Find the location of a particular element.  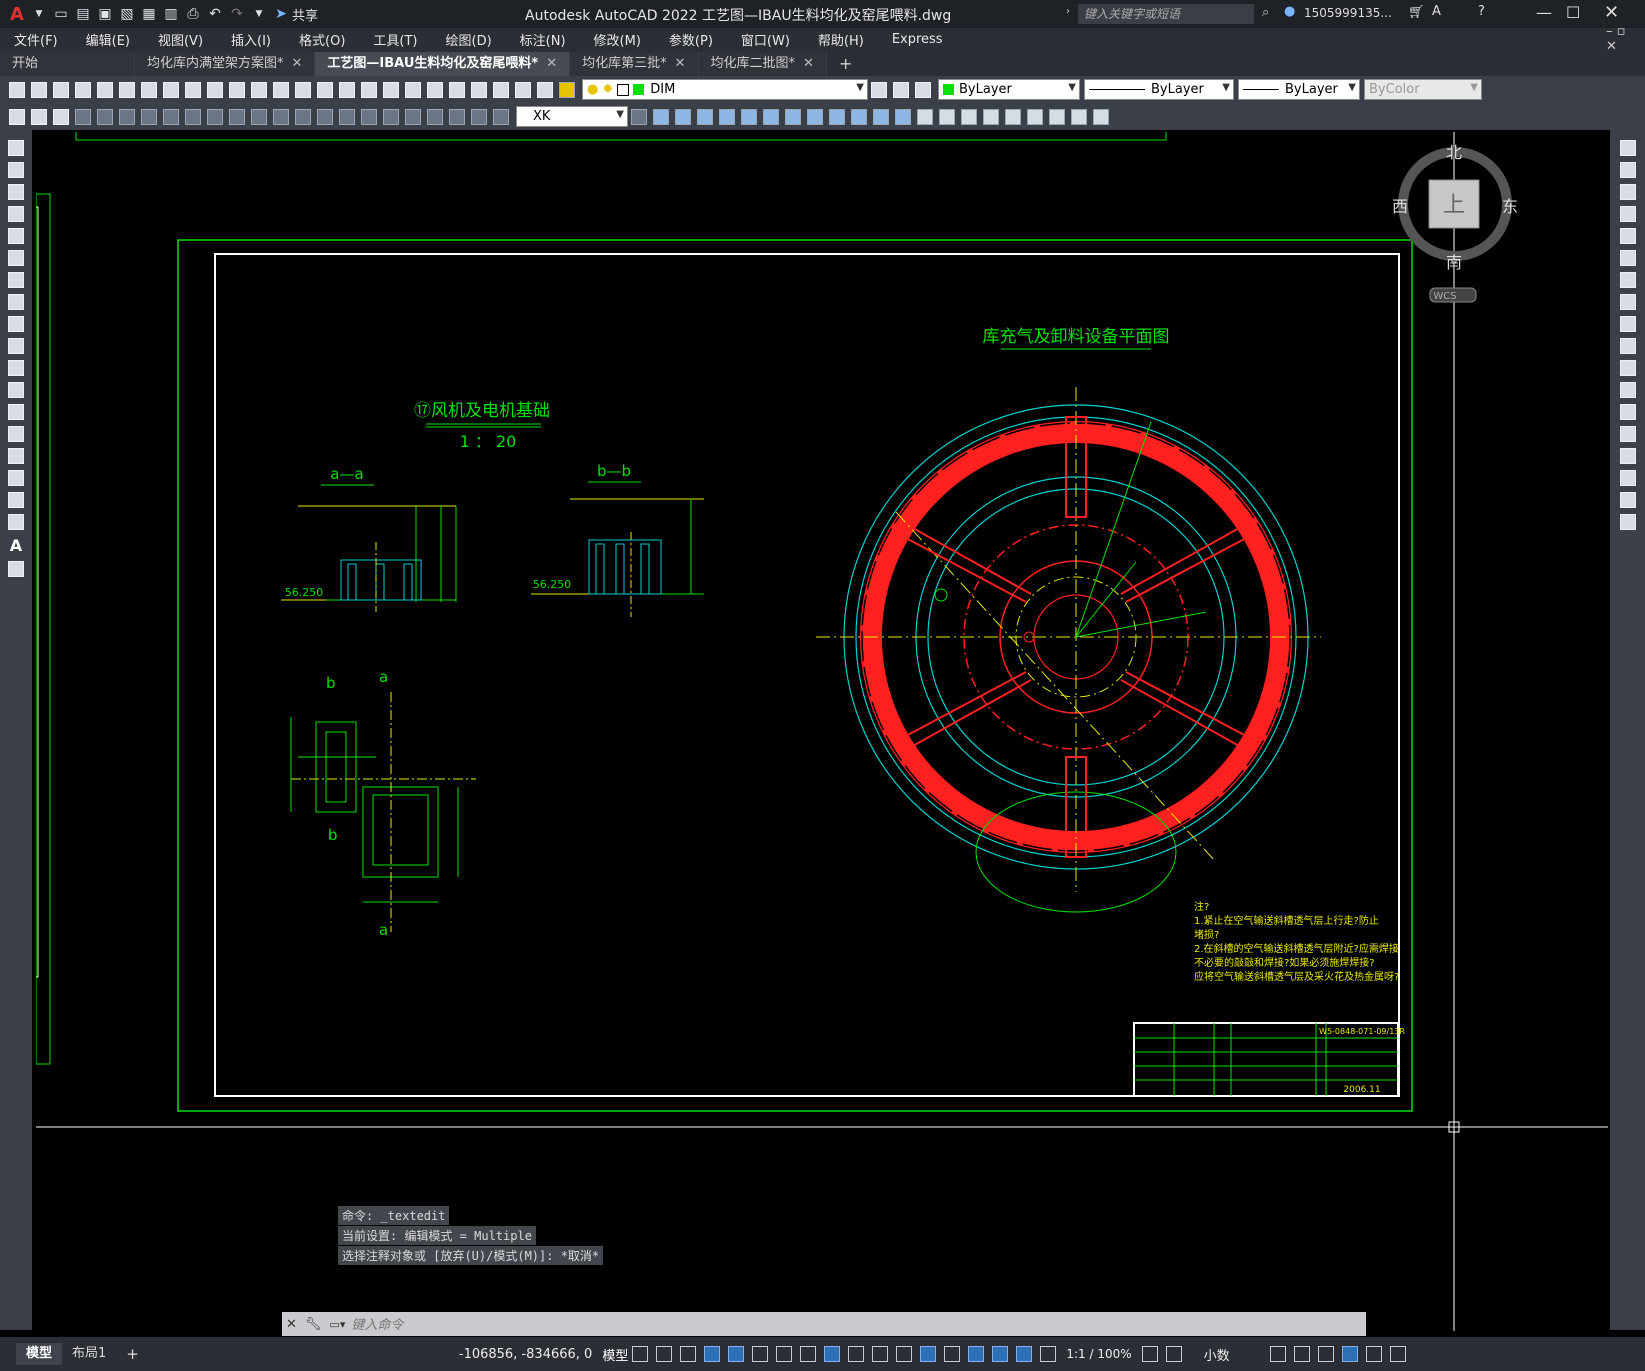

trim-icon is located at coordinates (1627, 346).